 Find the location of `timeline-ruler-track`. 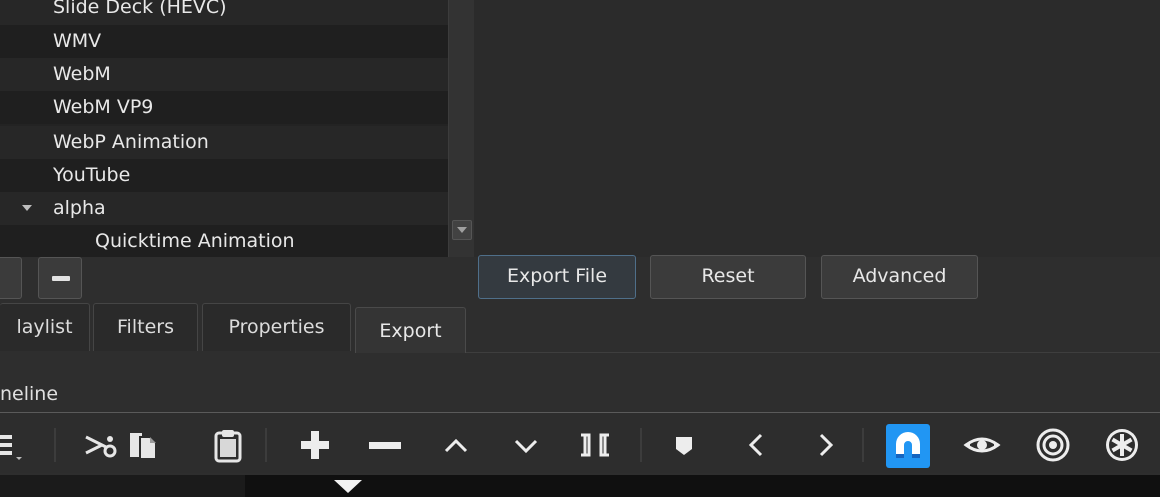

timeline-ruler-track is located at coordinates (702, 486).